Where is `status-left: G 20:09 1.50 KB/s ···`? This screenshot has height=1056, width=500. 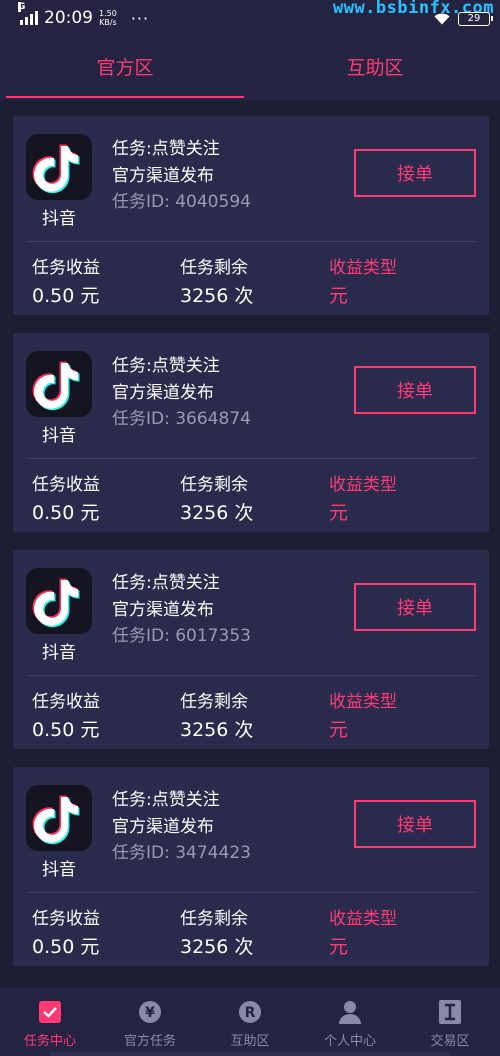 status-left: G 20:09 1.50 KB/s ··· is located at coordinates (84, 15).